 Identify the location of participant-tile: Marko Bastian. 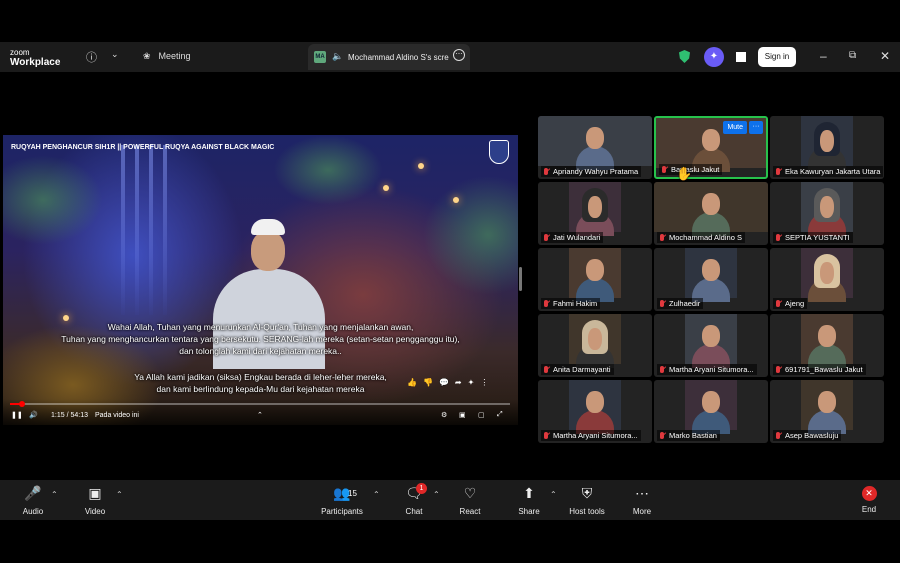
(711, 411).